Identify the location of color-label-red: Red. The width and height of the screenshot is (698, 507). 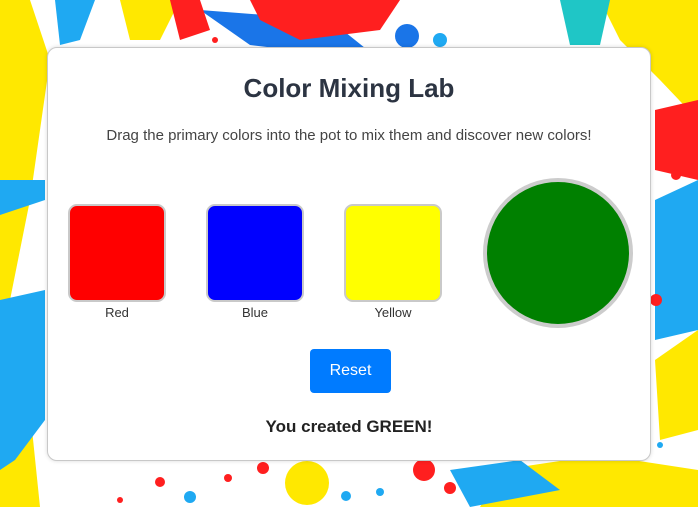
(117, 312).